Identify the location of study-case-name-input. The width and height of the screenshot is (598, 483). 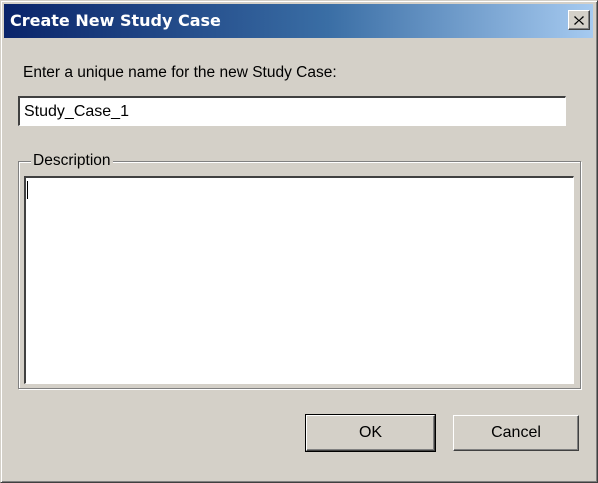
(292, 111).